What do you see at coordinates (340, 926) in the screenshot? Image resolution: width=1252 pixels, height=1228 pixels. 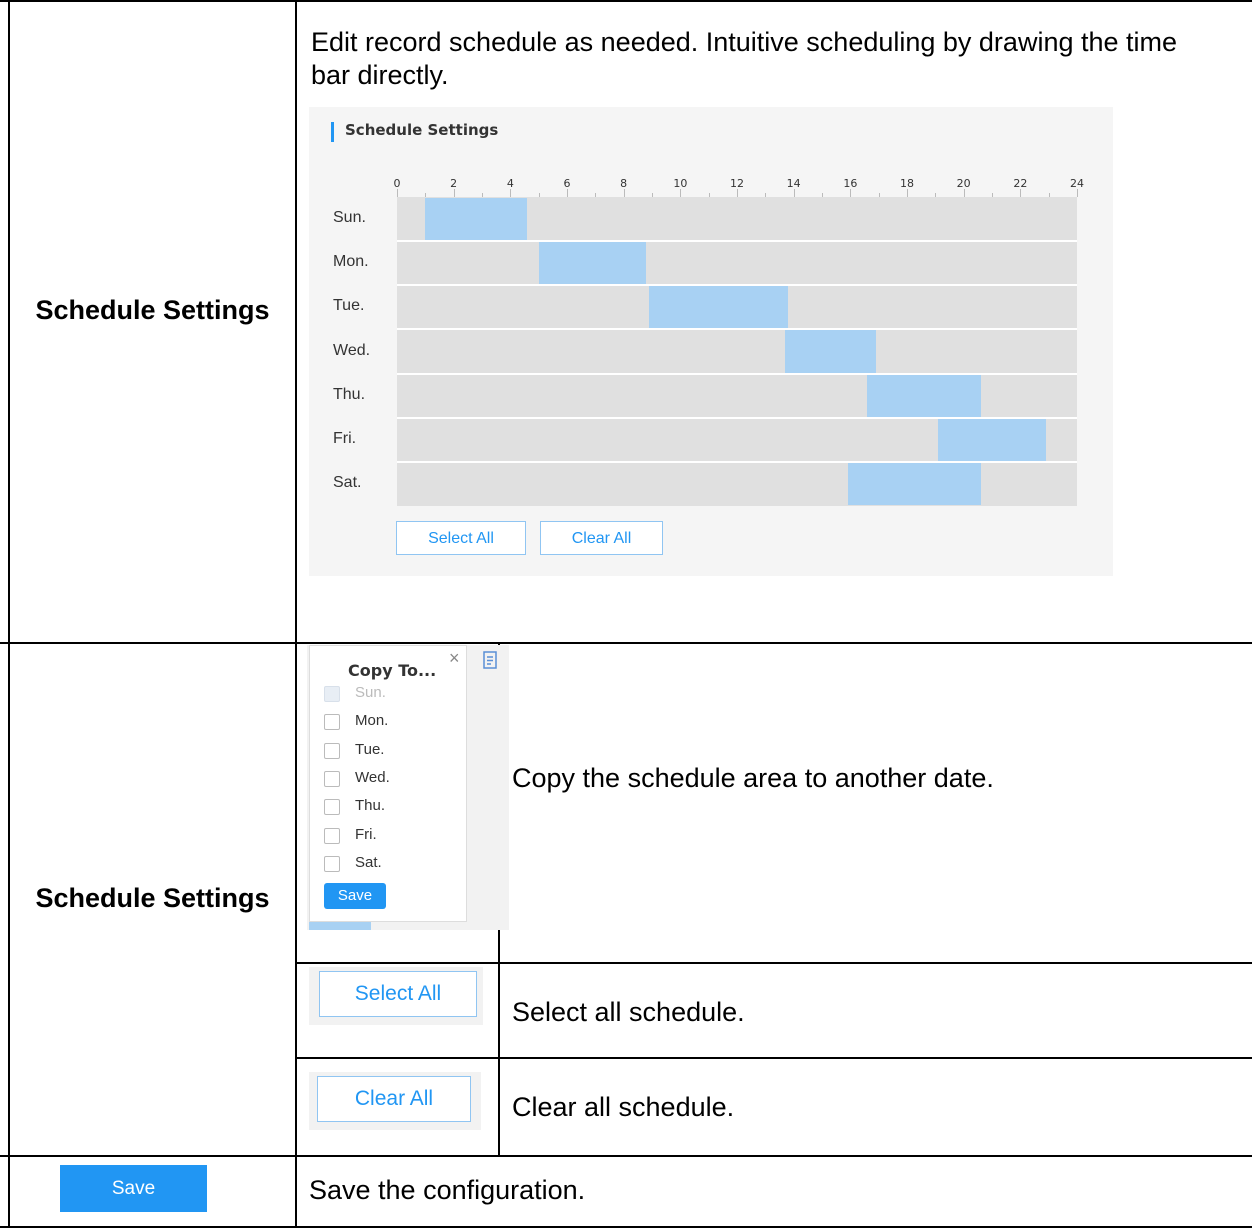 I see `schedule-bar-fragment` at bounding box center [340, 926].